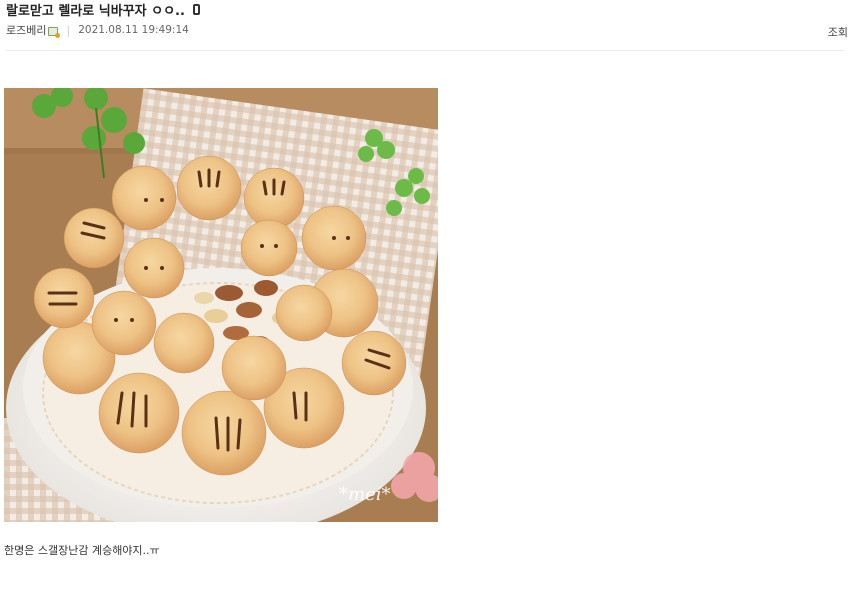  What do you see at coordinates (26, 30) in the screenshot?
I see `author-name: 로즈베리` at bounding box center [26, 30].